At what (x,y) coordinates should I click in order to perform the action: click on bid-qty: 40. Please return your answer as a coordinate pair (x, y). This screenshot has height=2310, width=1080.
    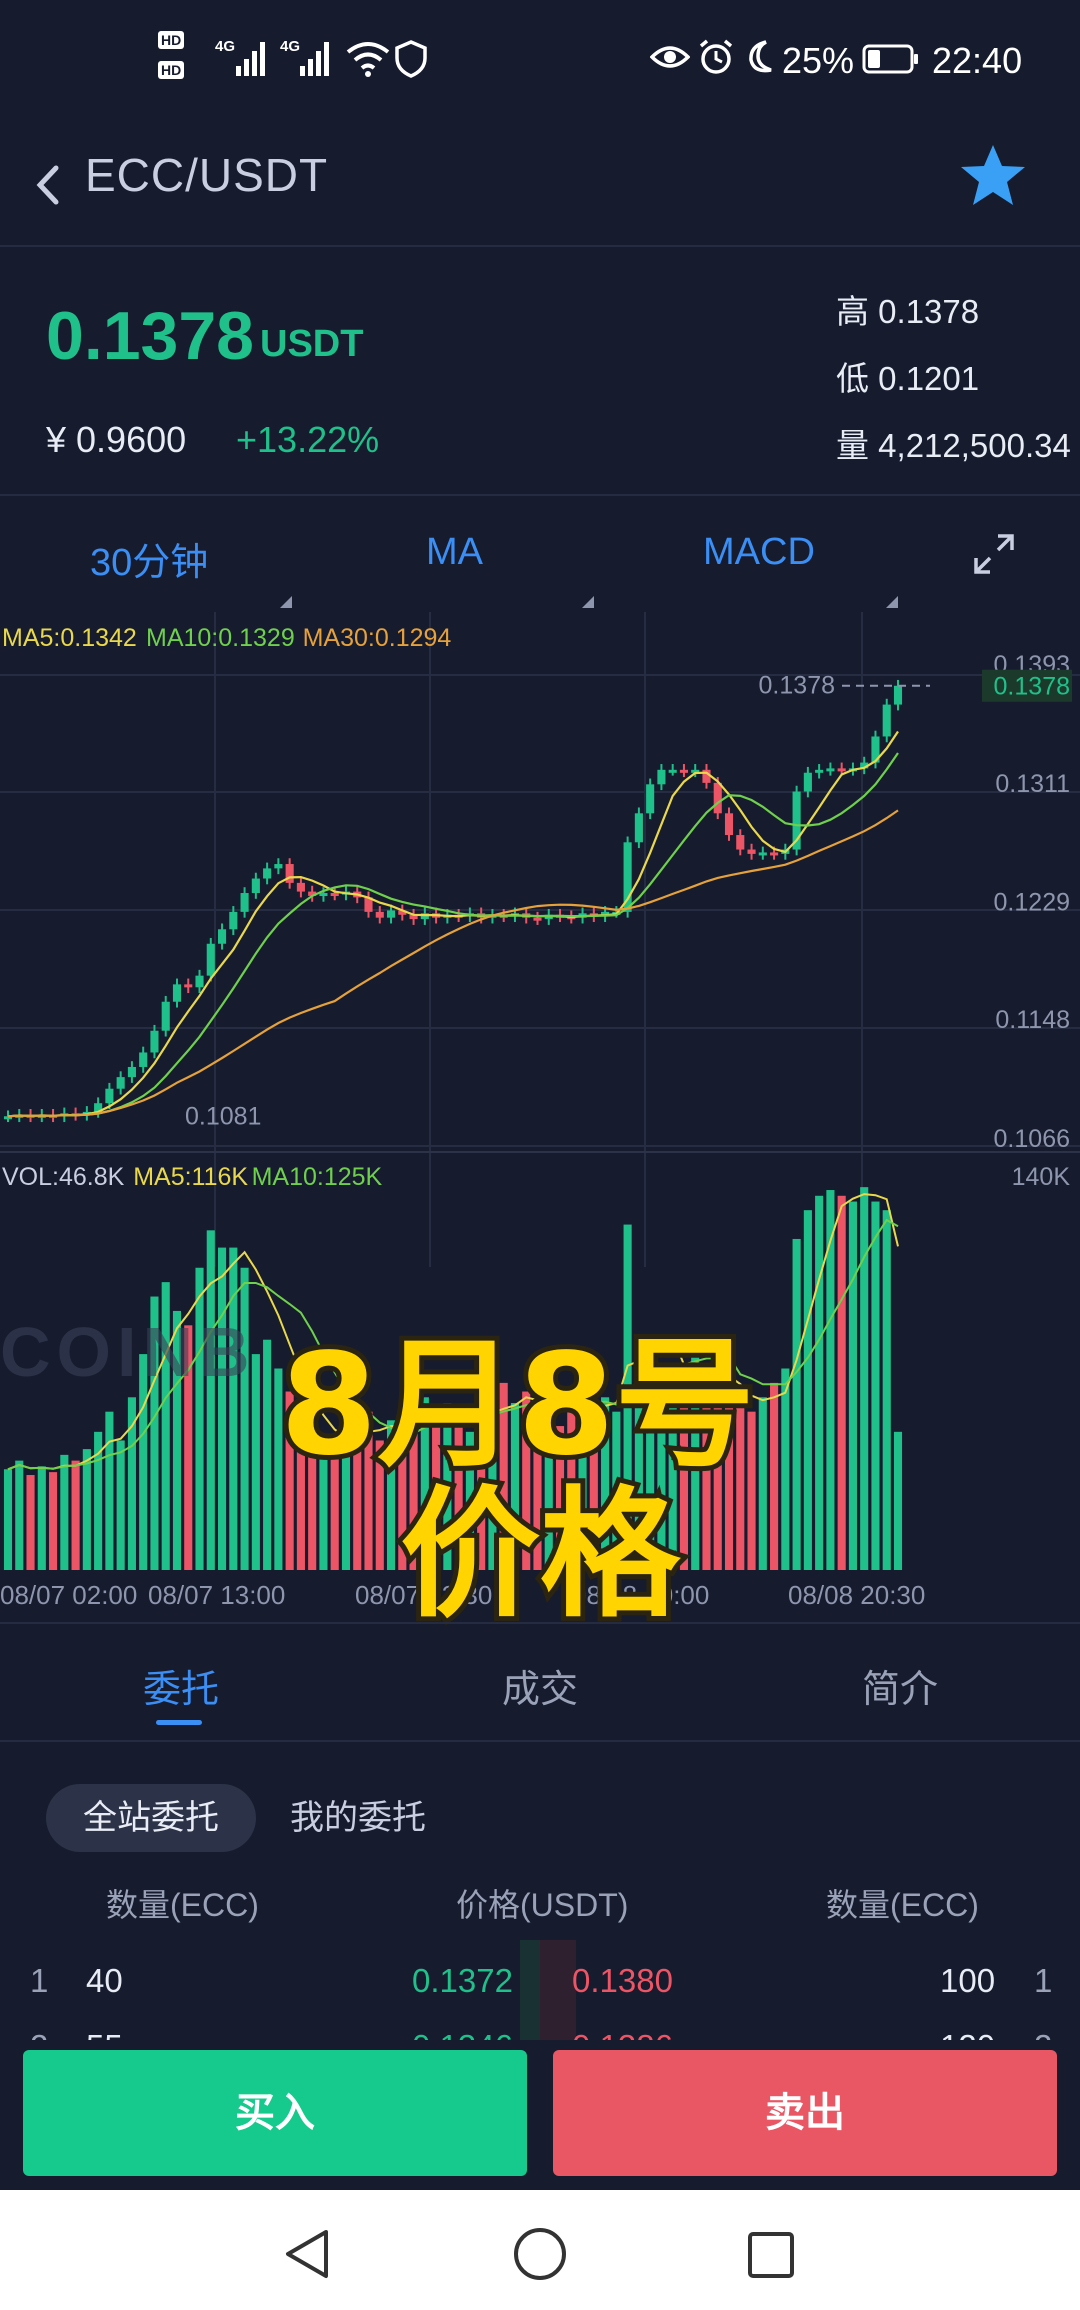
    Looking at the image, I should click on (104, 1980).